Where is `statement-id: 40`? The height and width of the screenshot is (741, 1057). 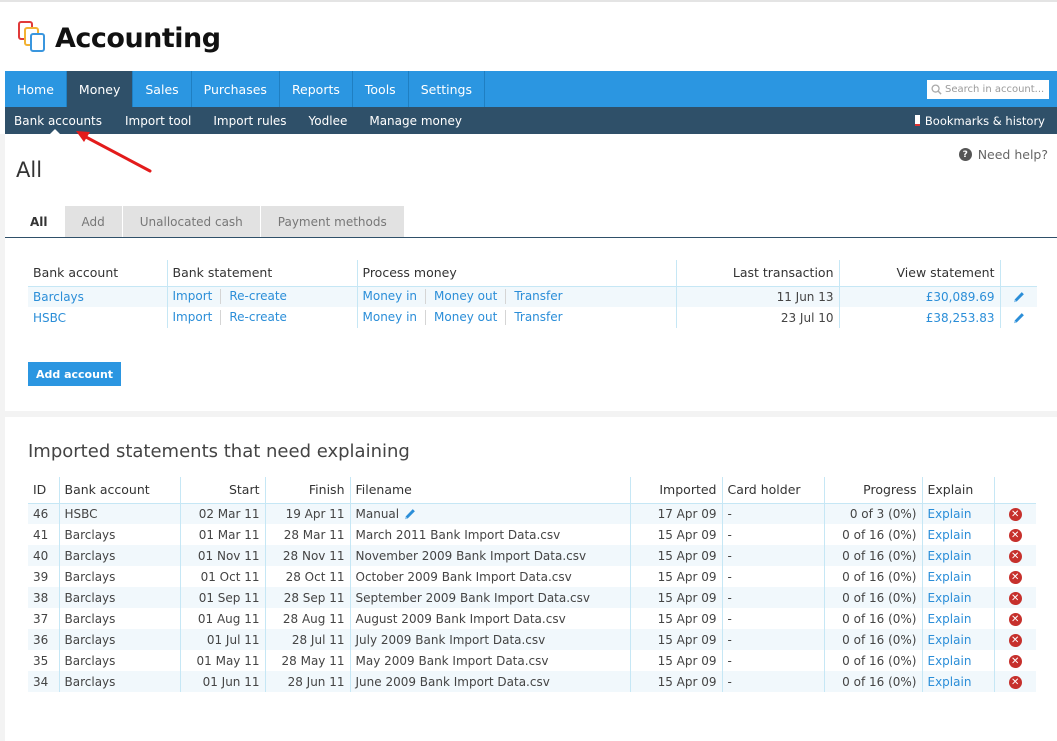
statement-id: 40 is located at coordinates (44, 555).